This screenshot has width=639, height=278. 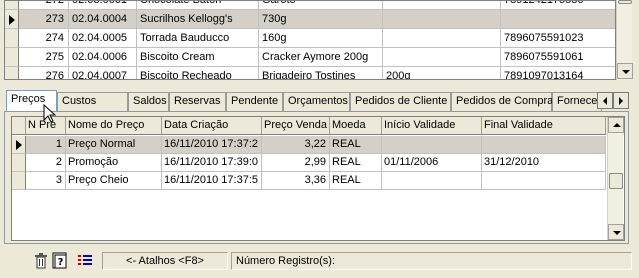 I want to click on products-vscrollbar, so click(x=624, y=40).